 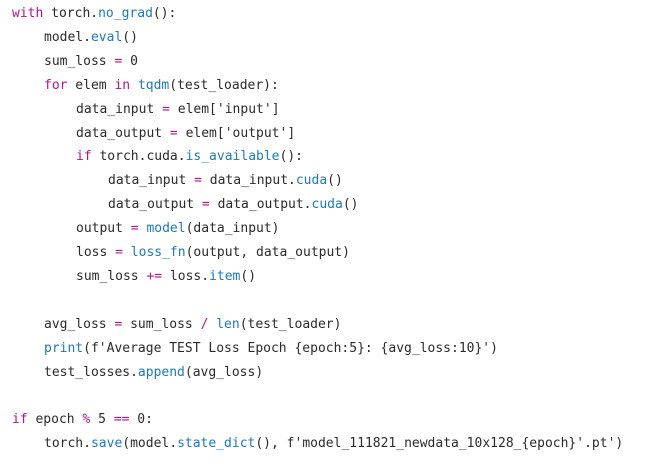 What do you see at coordinates (228, 324) in the screenshot?
I see `code-token-fn: len` at bounding box center [228, 324].